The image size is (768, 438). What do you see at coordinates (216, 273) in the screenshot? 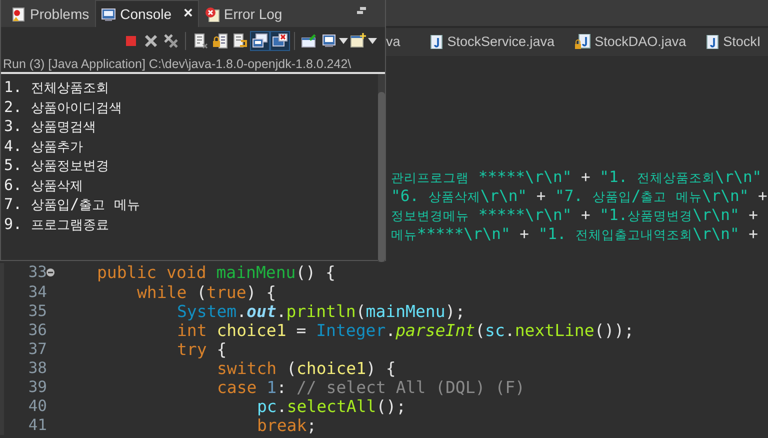
I see `code-line: public void mainMenu() {` at bounding box center [216, 273].